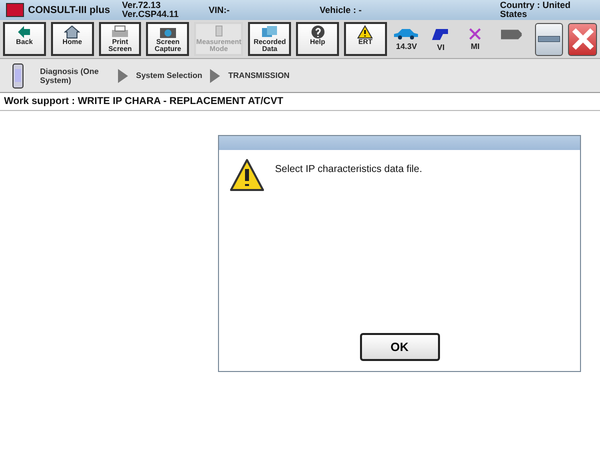 This screenshot has height=450, width=600. I want to click on minimize-icon, so click(549, 39).